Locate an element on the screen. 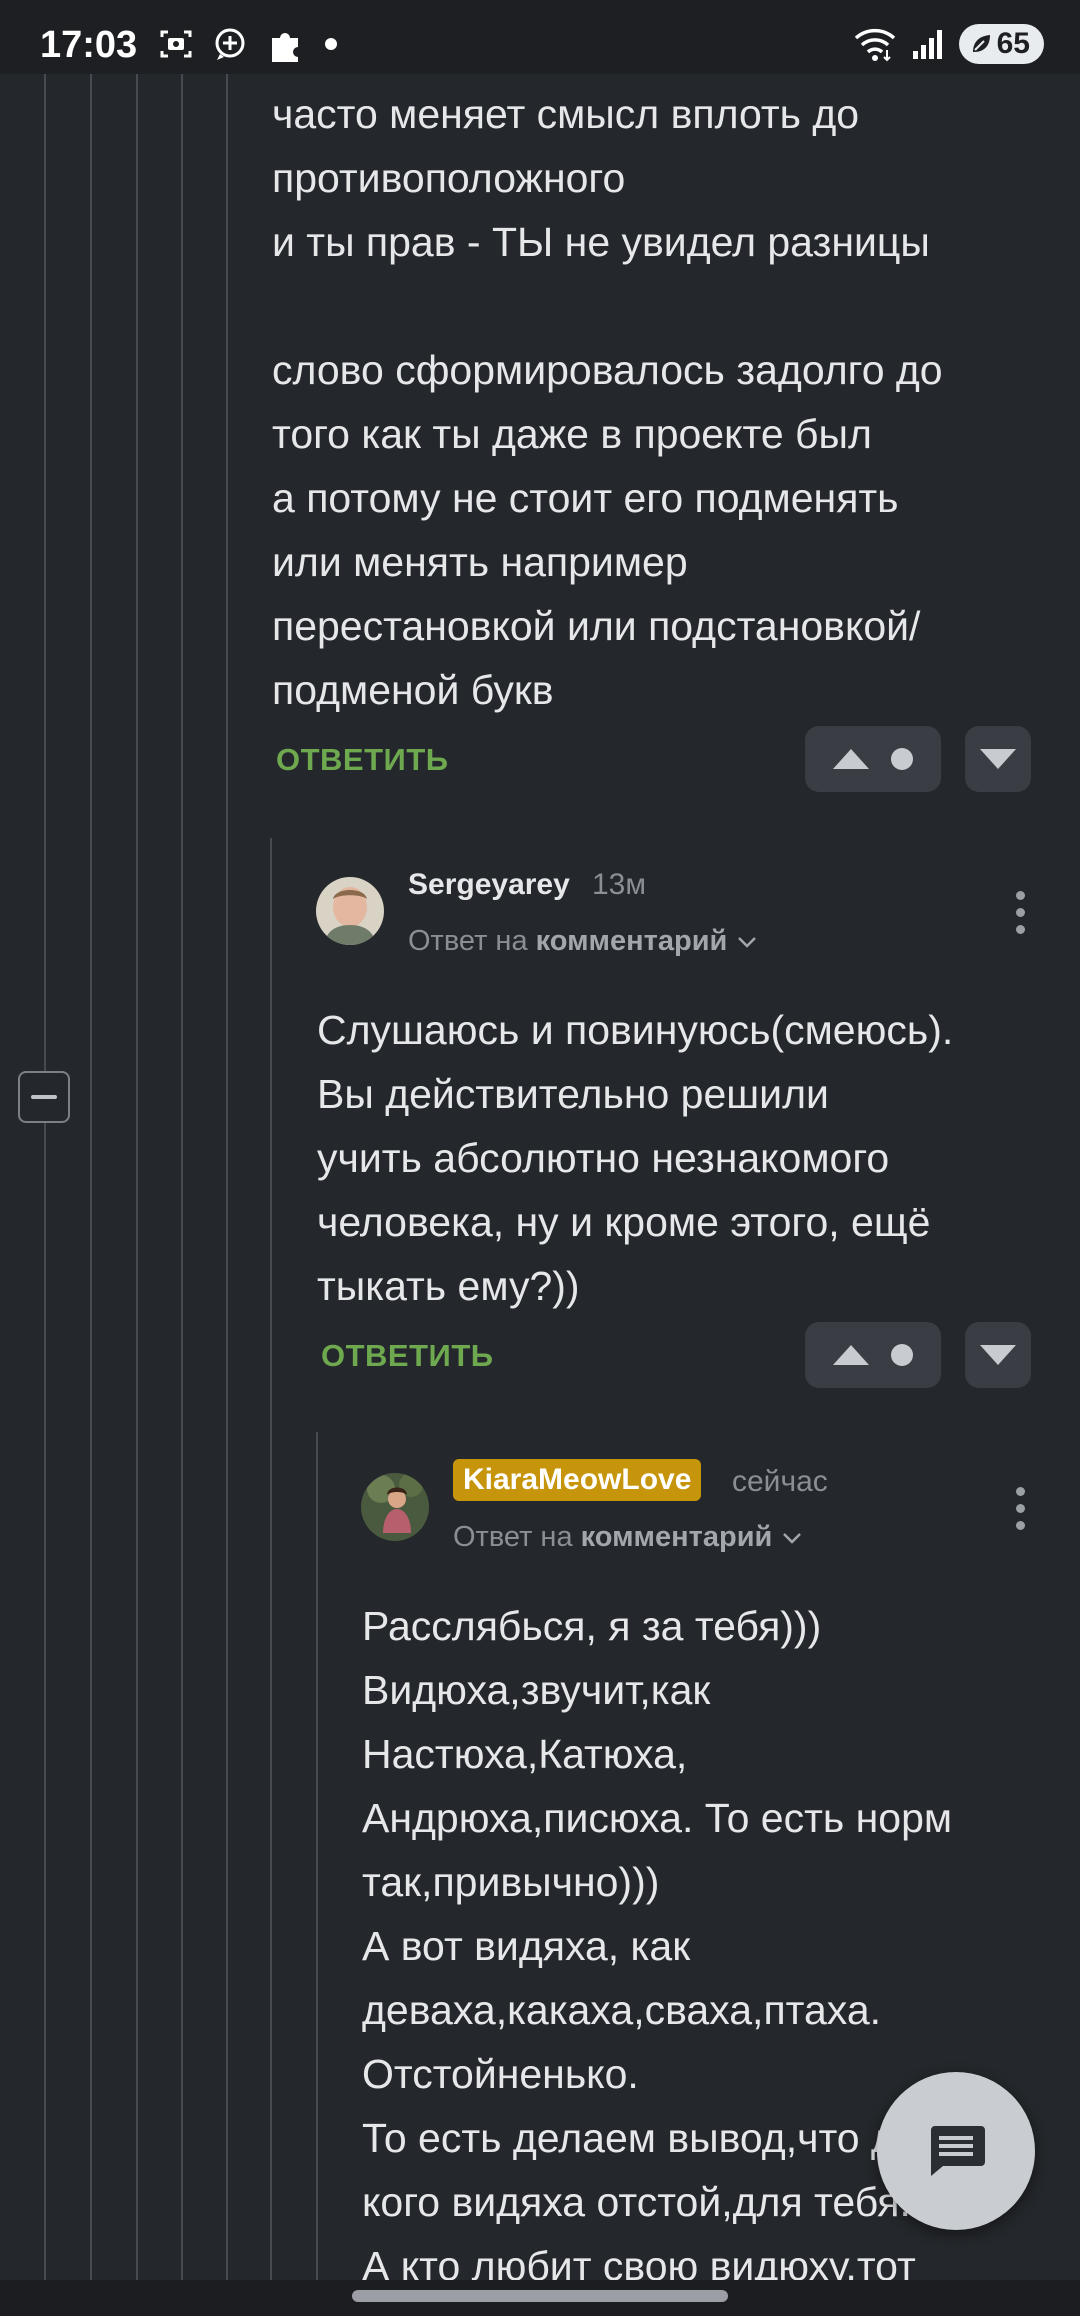 Image resolution: width=1080 pixels, height=2316 pixels. comment-line: того как ты даже в проекте был is located at coordinates (572, 434).